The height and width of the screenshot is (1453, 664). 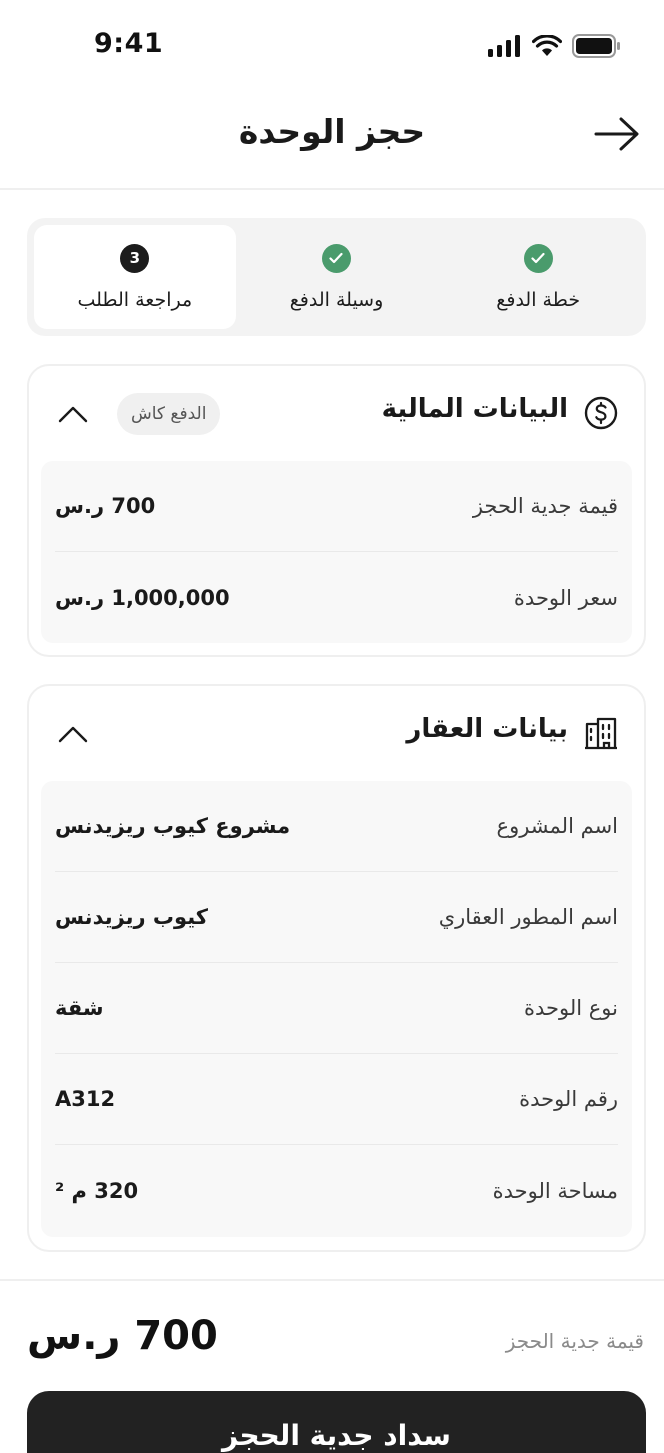 I want to click on financial-card-title: البيانات المالية, so click(x=474, y=409).